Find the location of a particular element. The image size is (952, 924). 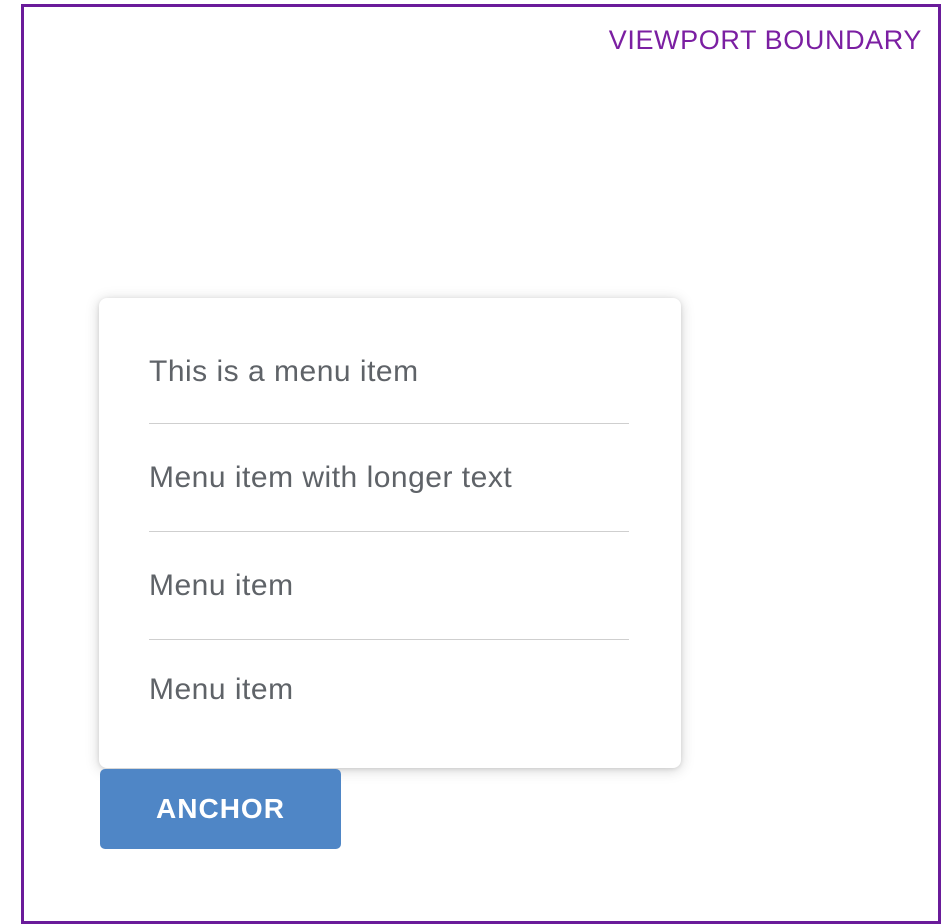

menu-item-label: Menu item with longer text is located at coordinates (331, 477).